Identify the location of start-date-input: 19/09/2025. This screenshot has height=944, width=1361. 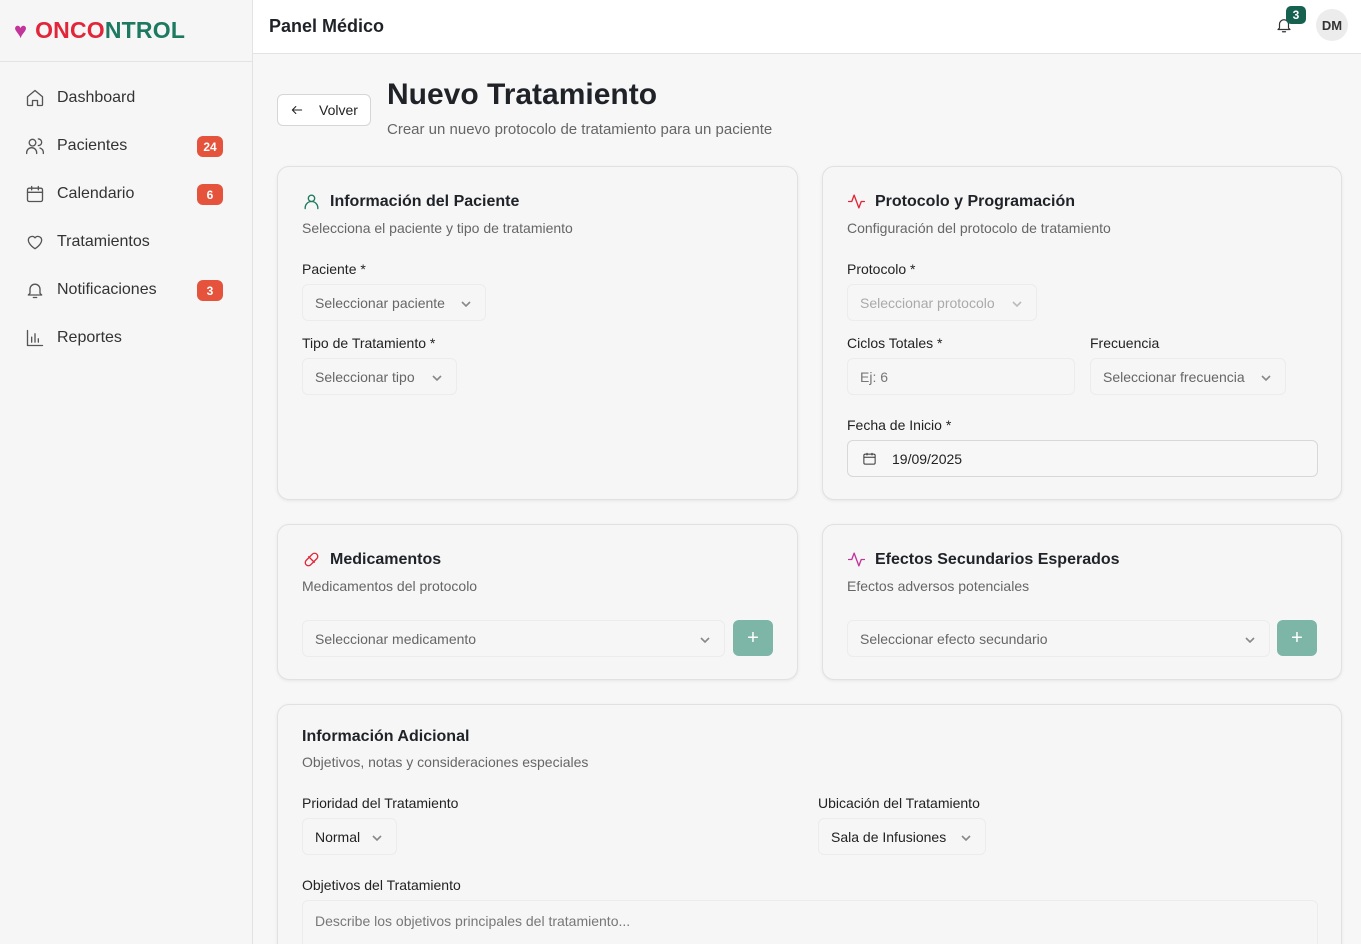
(1082, 458).